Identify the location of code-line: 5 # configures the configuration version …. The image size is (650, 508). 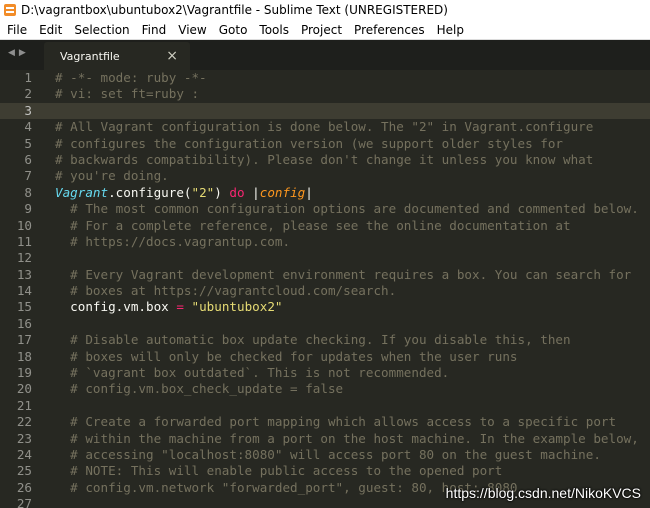
(325, 144).